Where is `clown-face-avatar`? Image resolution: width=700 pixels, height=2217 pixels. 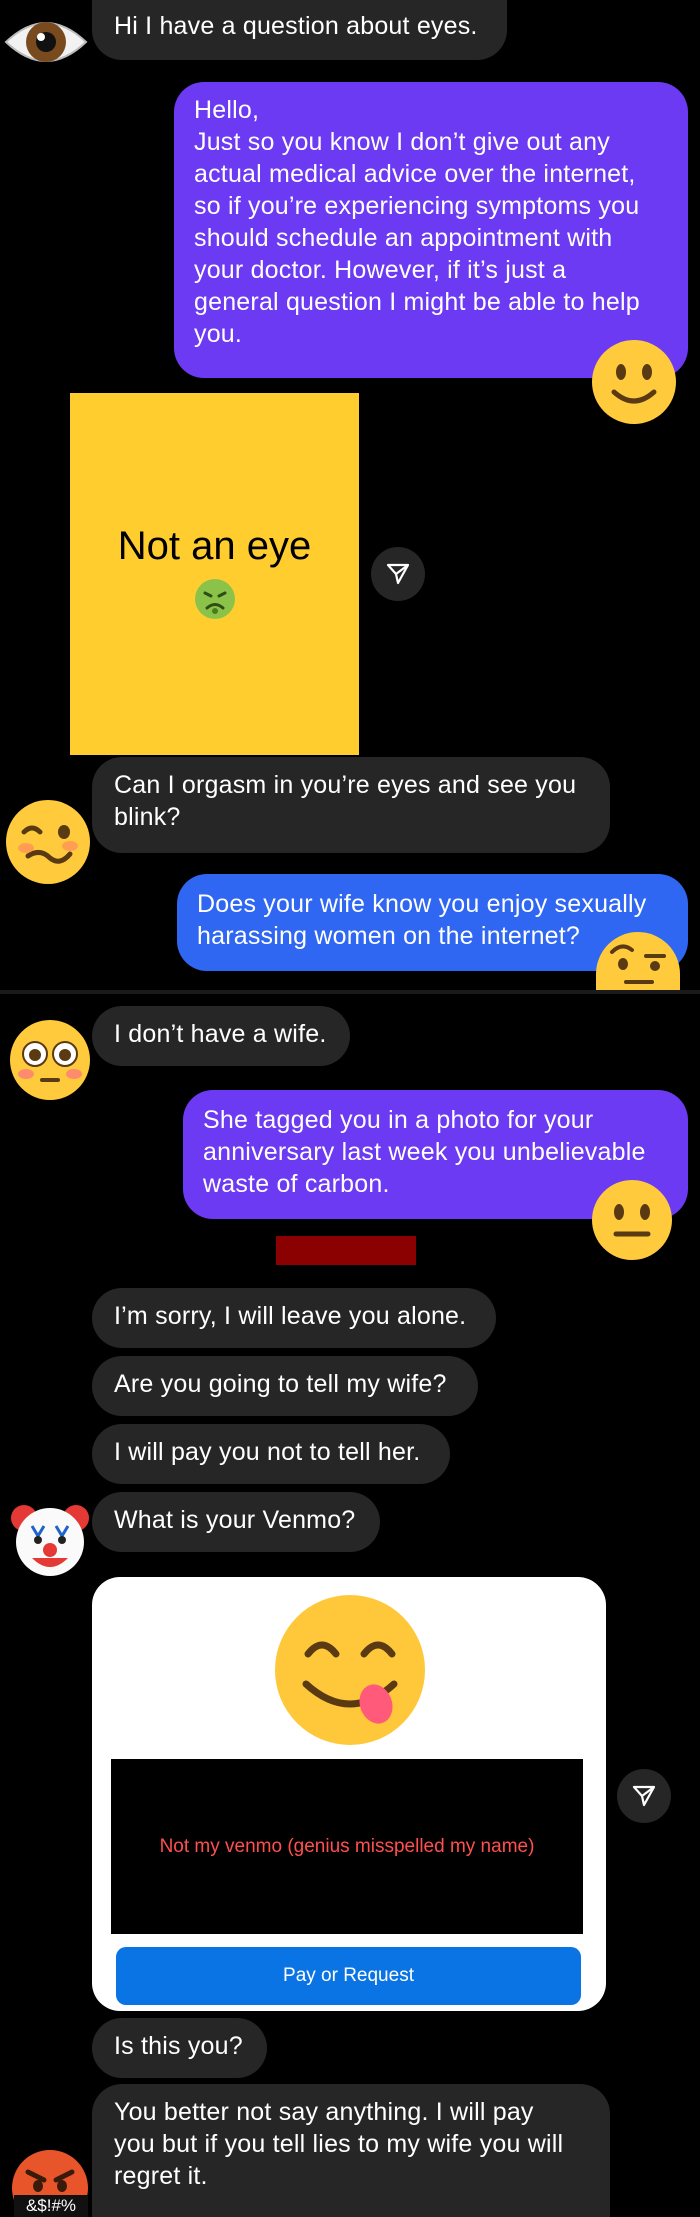 clown-face-avatar is located at coordinates (50, 1538).